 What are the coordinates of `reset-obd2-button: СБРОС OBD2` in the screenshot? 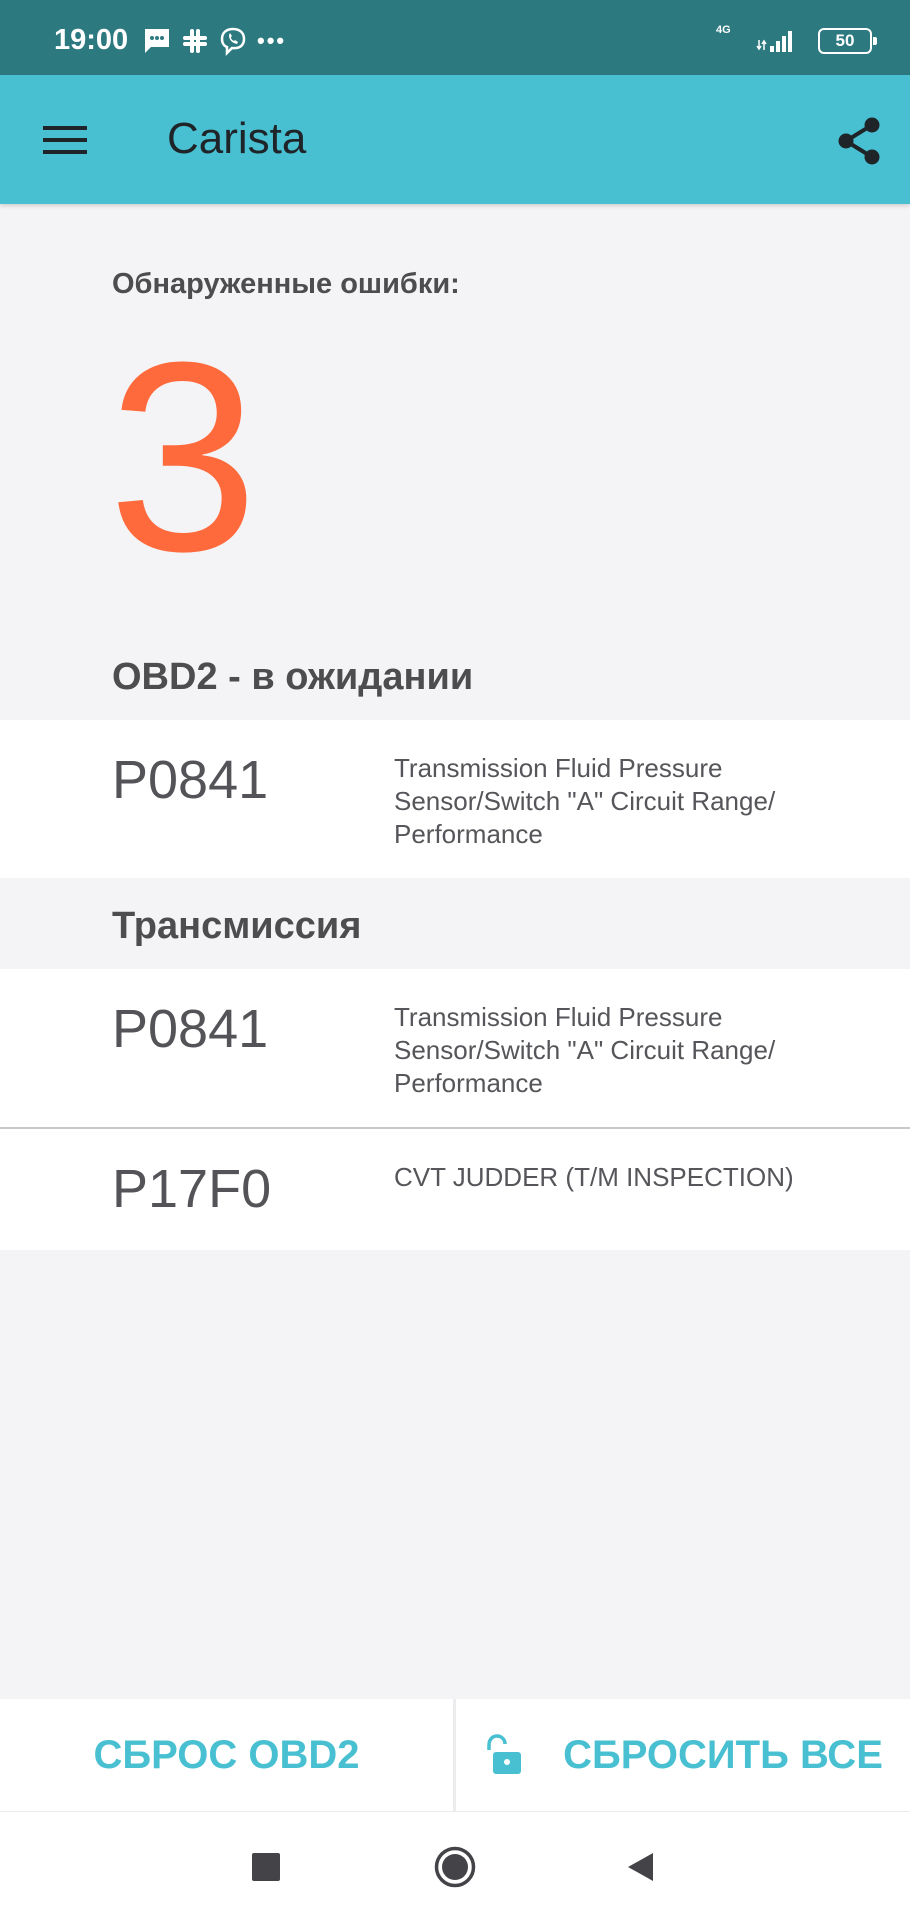 It's located at (226, 1755).